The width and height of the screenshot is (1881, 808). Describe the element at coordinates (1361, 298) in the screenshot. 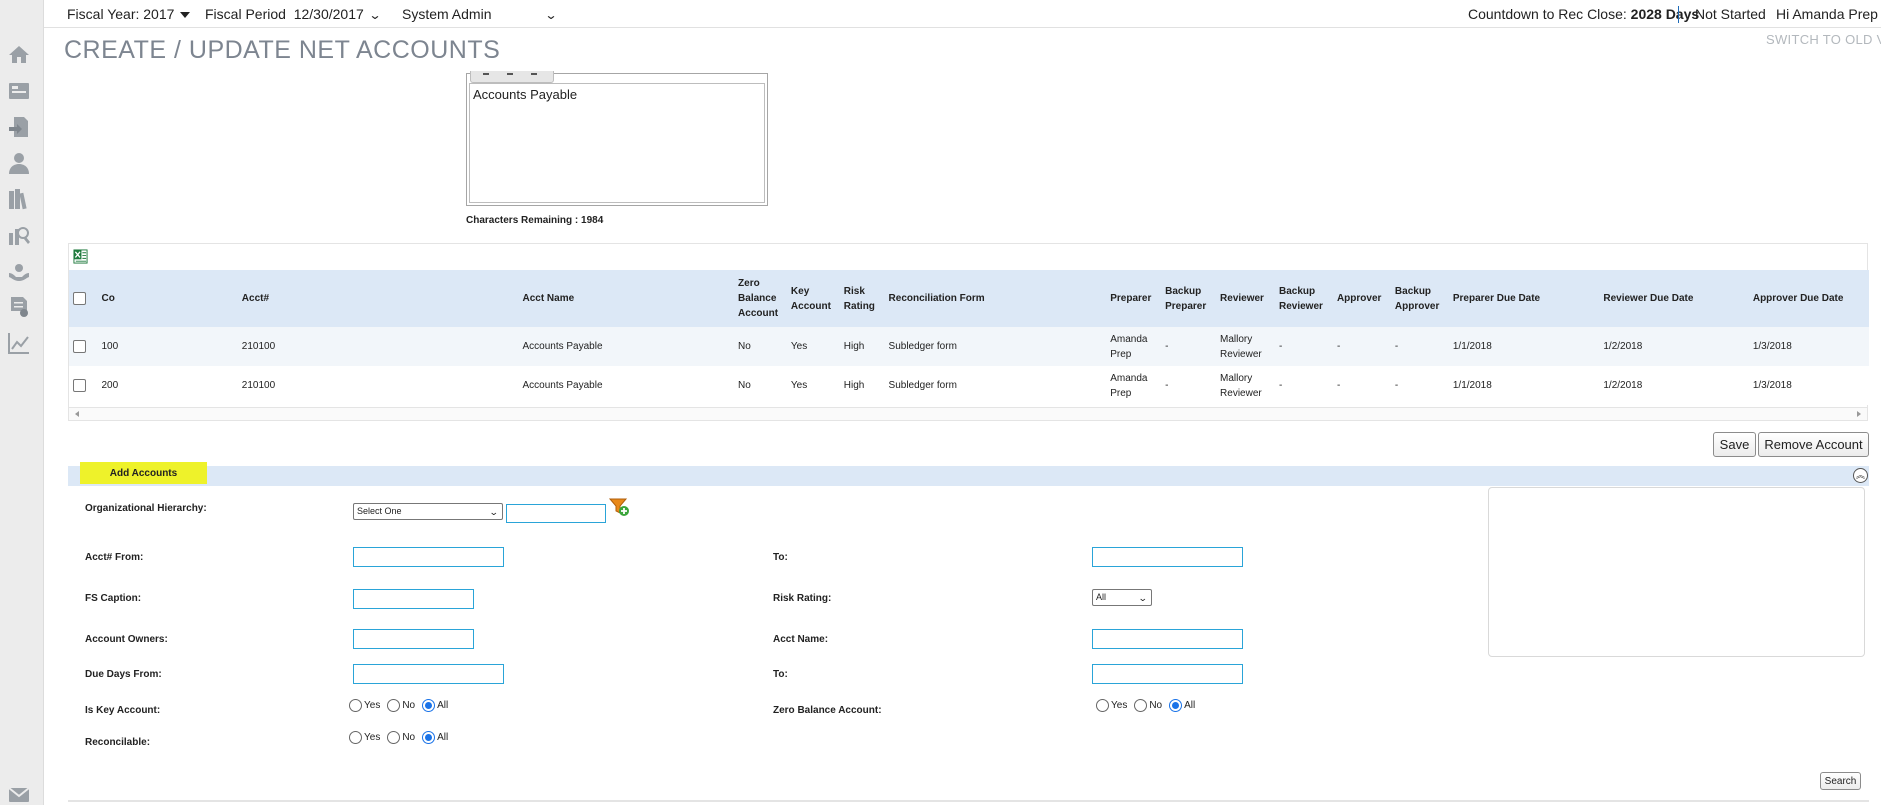

I see `column-header: Approver` at that location.